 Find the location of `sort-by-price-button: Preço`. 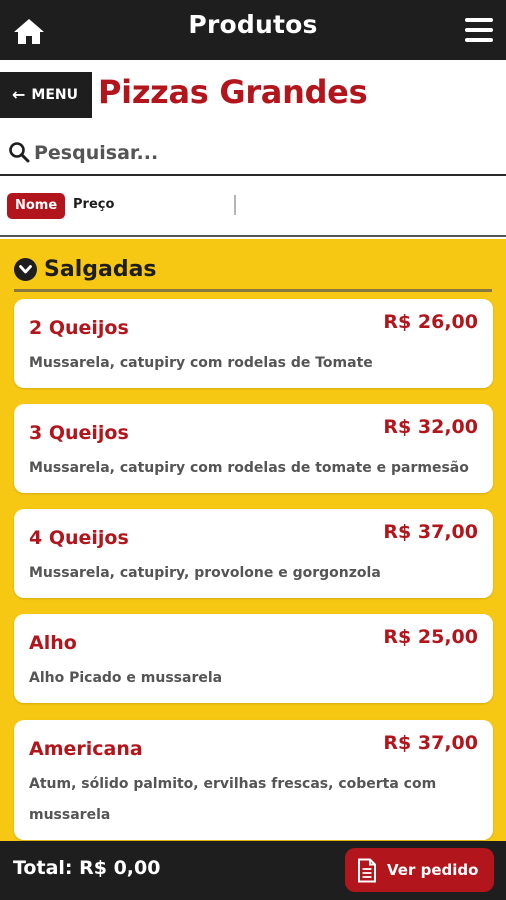

sort-by-price-button: Preço is located at coordinates (93, 204).